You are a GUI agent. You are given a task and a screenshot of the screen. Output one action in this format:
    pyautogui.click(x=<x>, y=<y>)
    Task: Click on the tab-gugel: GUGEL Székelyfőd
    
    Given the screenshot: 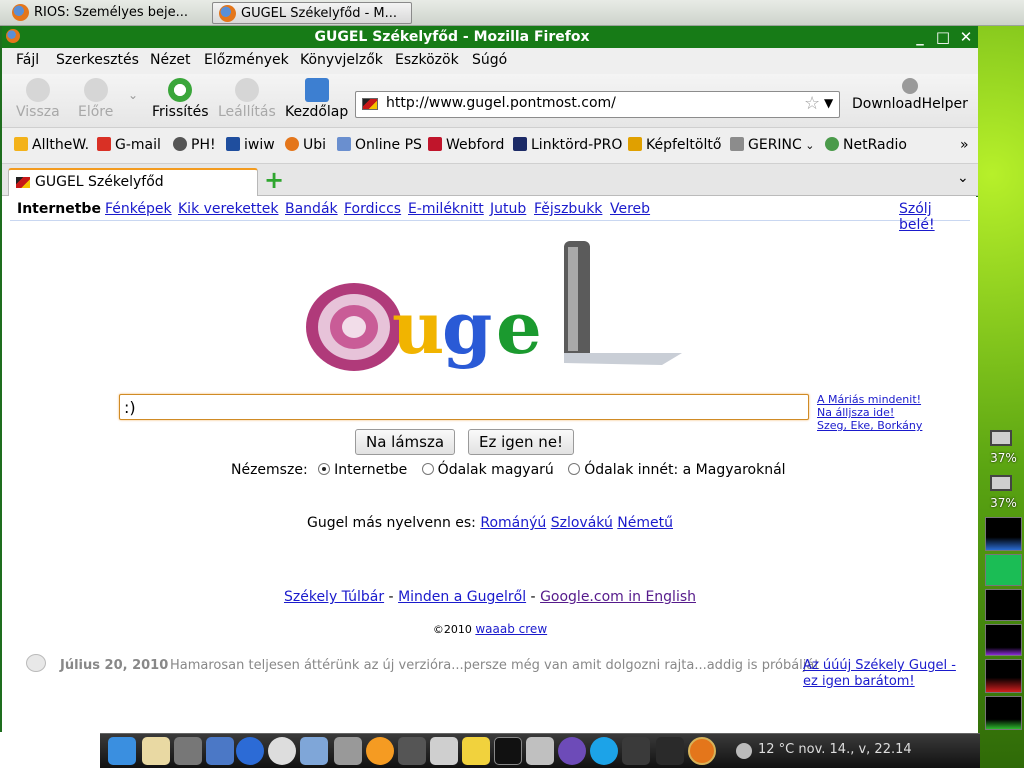 What is the action you would take?
    pyautogui.click(x=133, y=182)
    